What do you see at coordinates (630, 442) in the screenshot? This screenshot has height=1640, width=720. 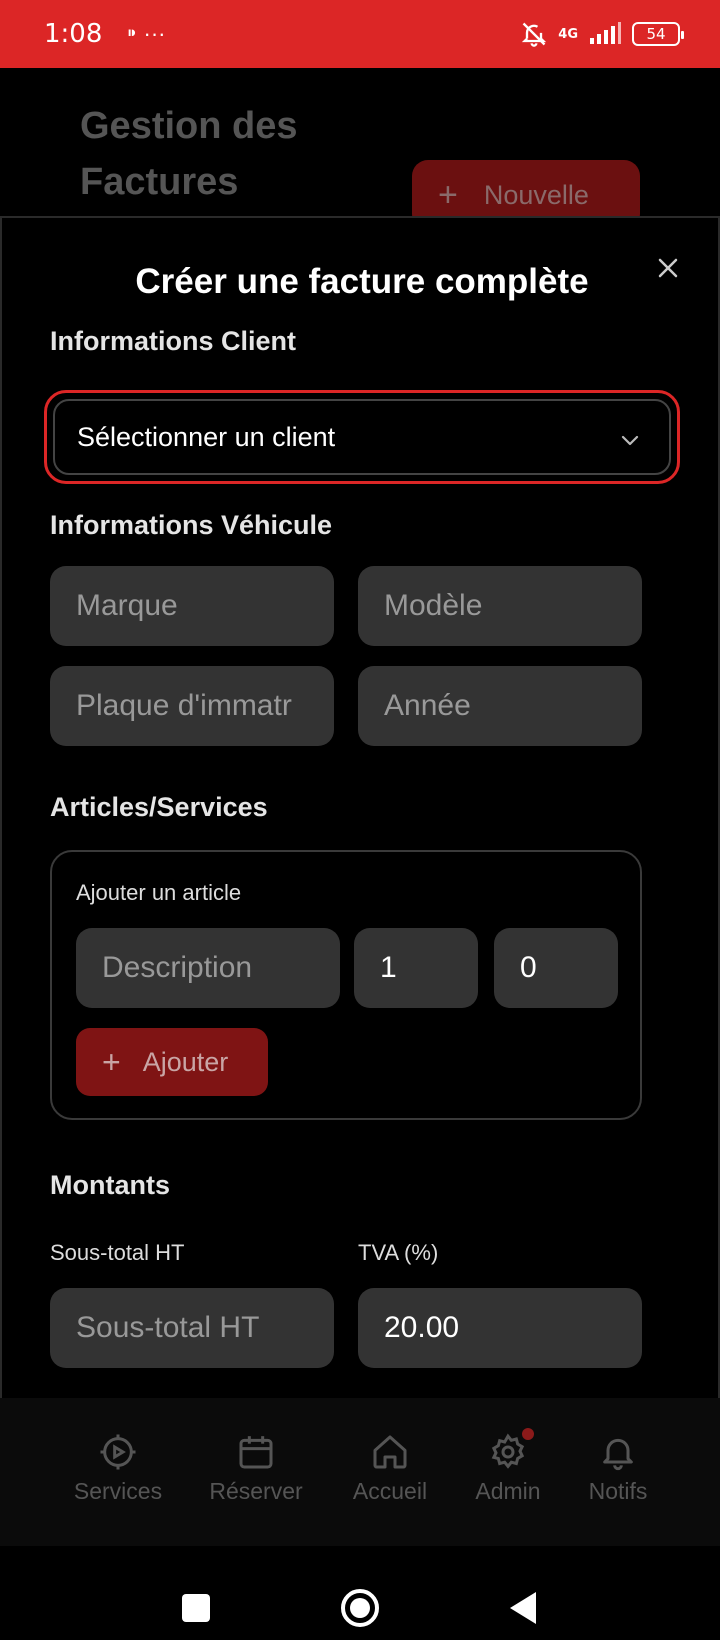 I see `chevron-down-icon` at bounding box center [630, 442].